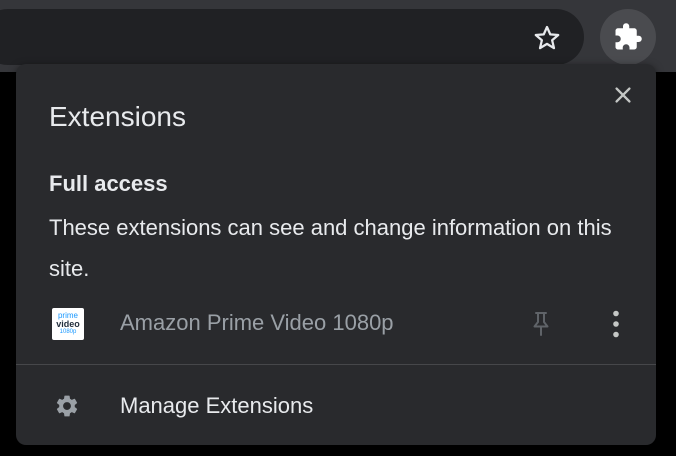 The image size is (676, 456). What do you see at coordinates (217, 405) in the screenshot?
I see `manage-extensions-label: Manage Extensions` at bounding box center [217, 405].